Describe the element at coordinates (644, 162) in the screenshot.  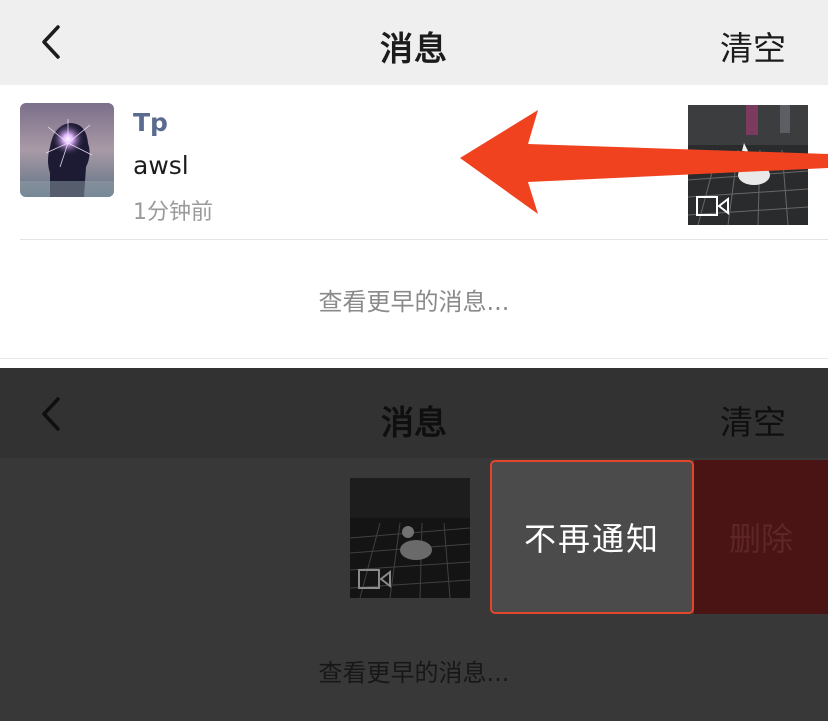
I see `red-arrow-left-icon` at that location.